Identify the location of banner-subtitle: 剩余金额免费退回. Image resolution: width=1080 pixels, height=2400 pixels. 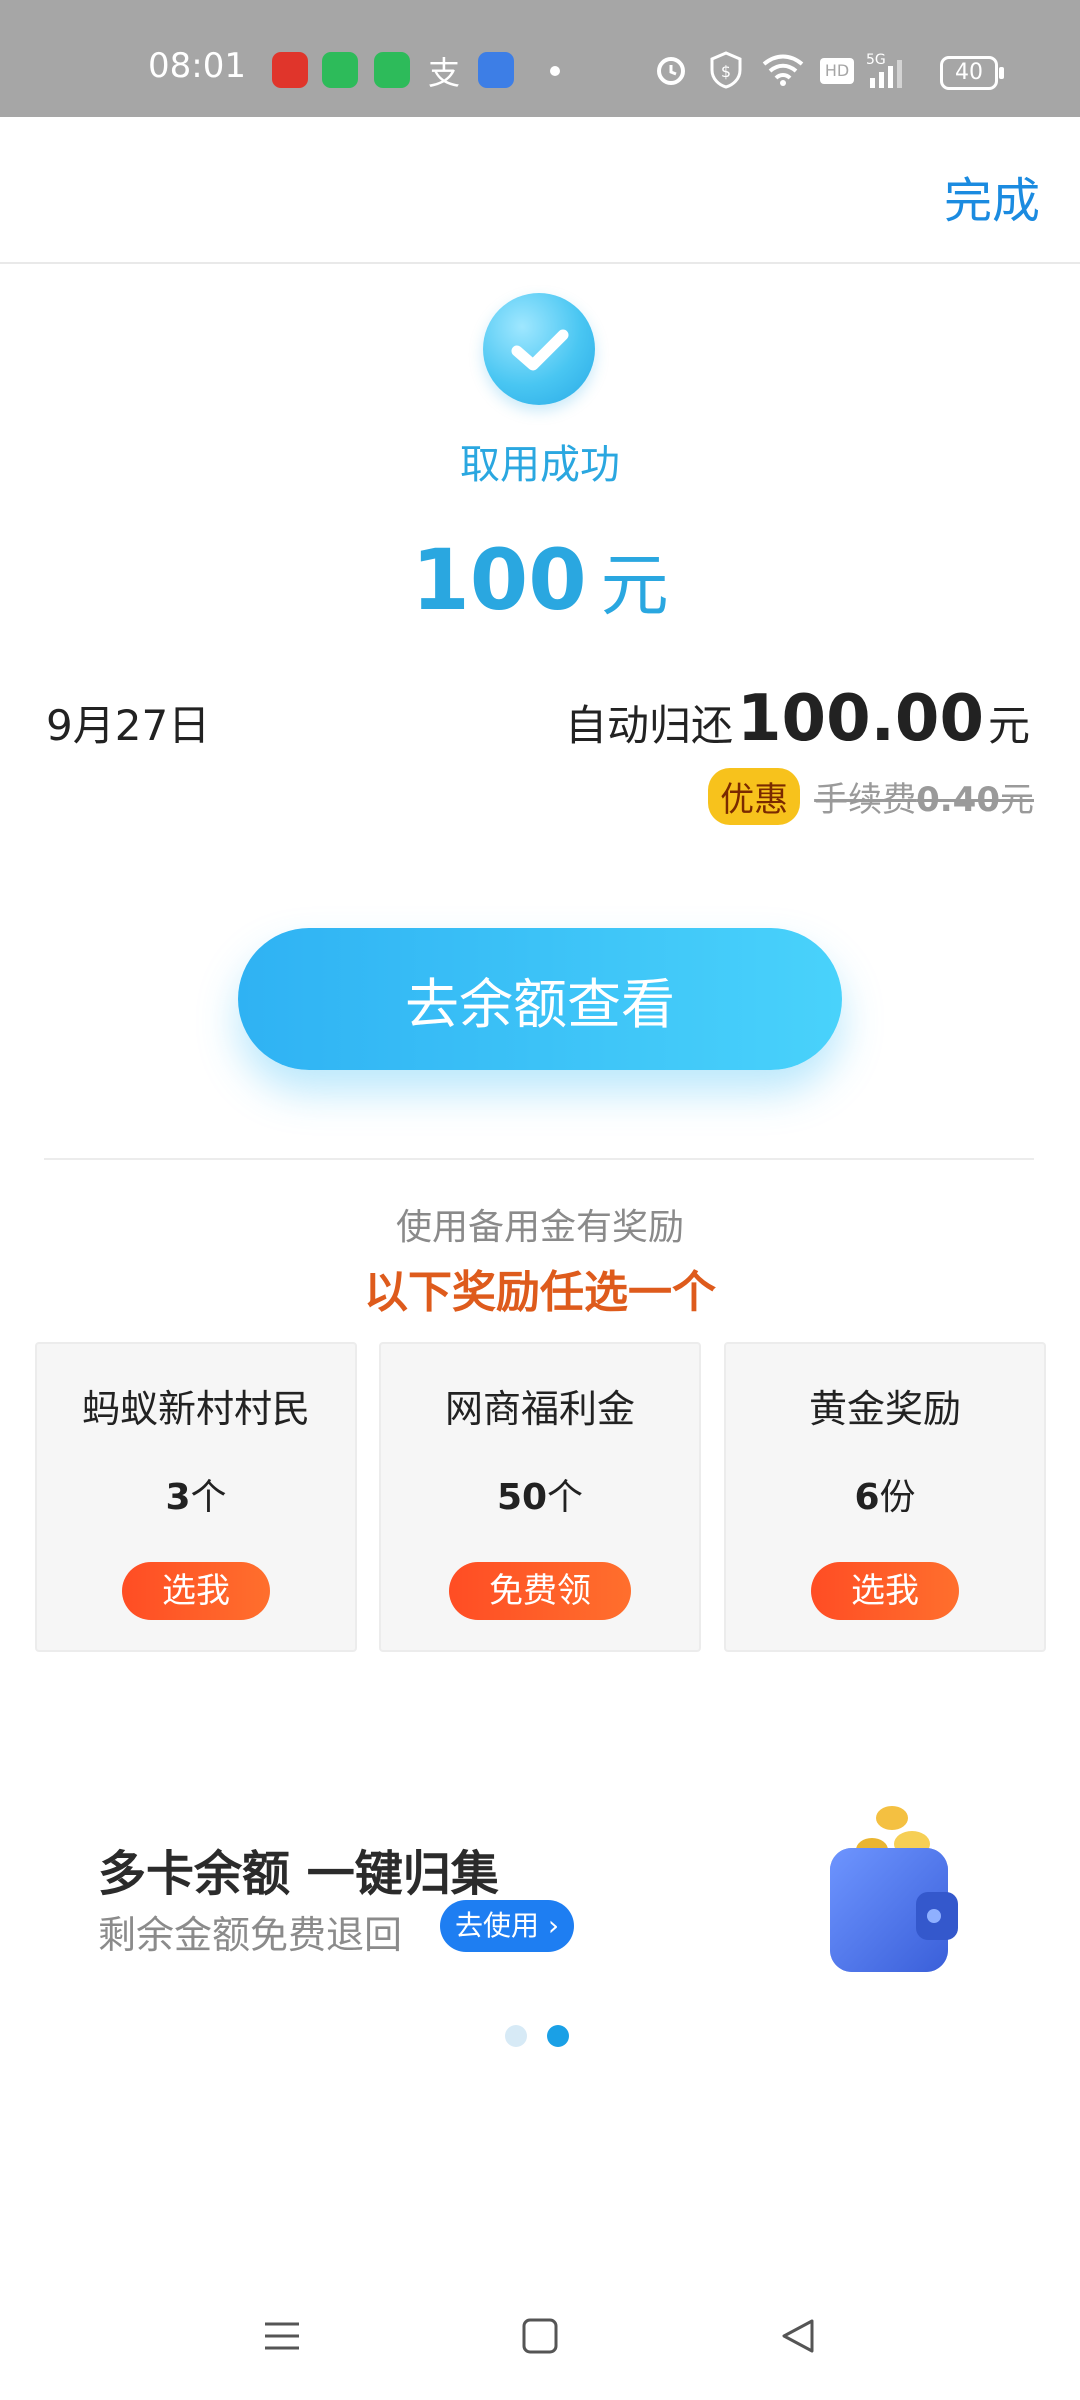
(250, 1935).